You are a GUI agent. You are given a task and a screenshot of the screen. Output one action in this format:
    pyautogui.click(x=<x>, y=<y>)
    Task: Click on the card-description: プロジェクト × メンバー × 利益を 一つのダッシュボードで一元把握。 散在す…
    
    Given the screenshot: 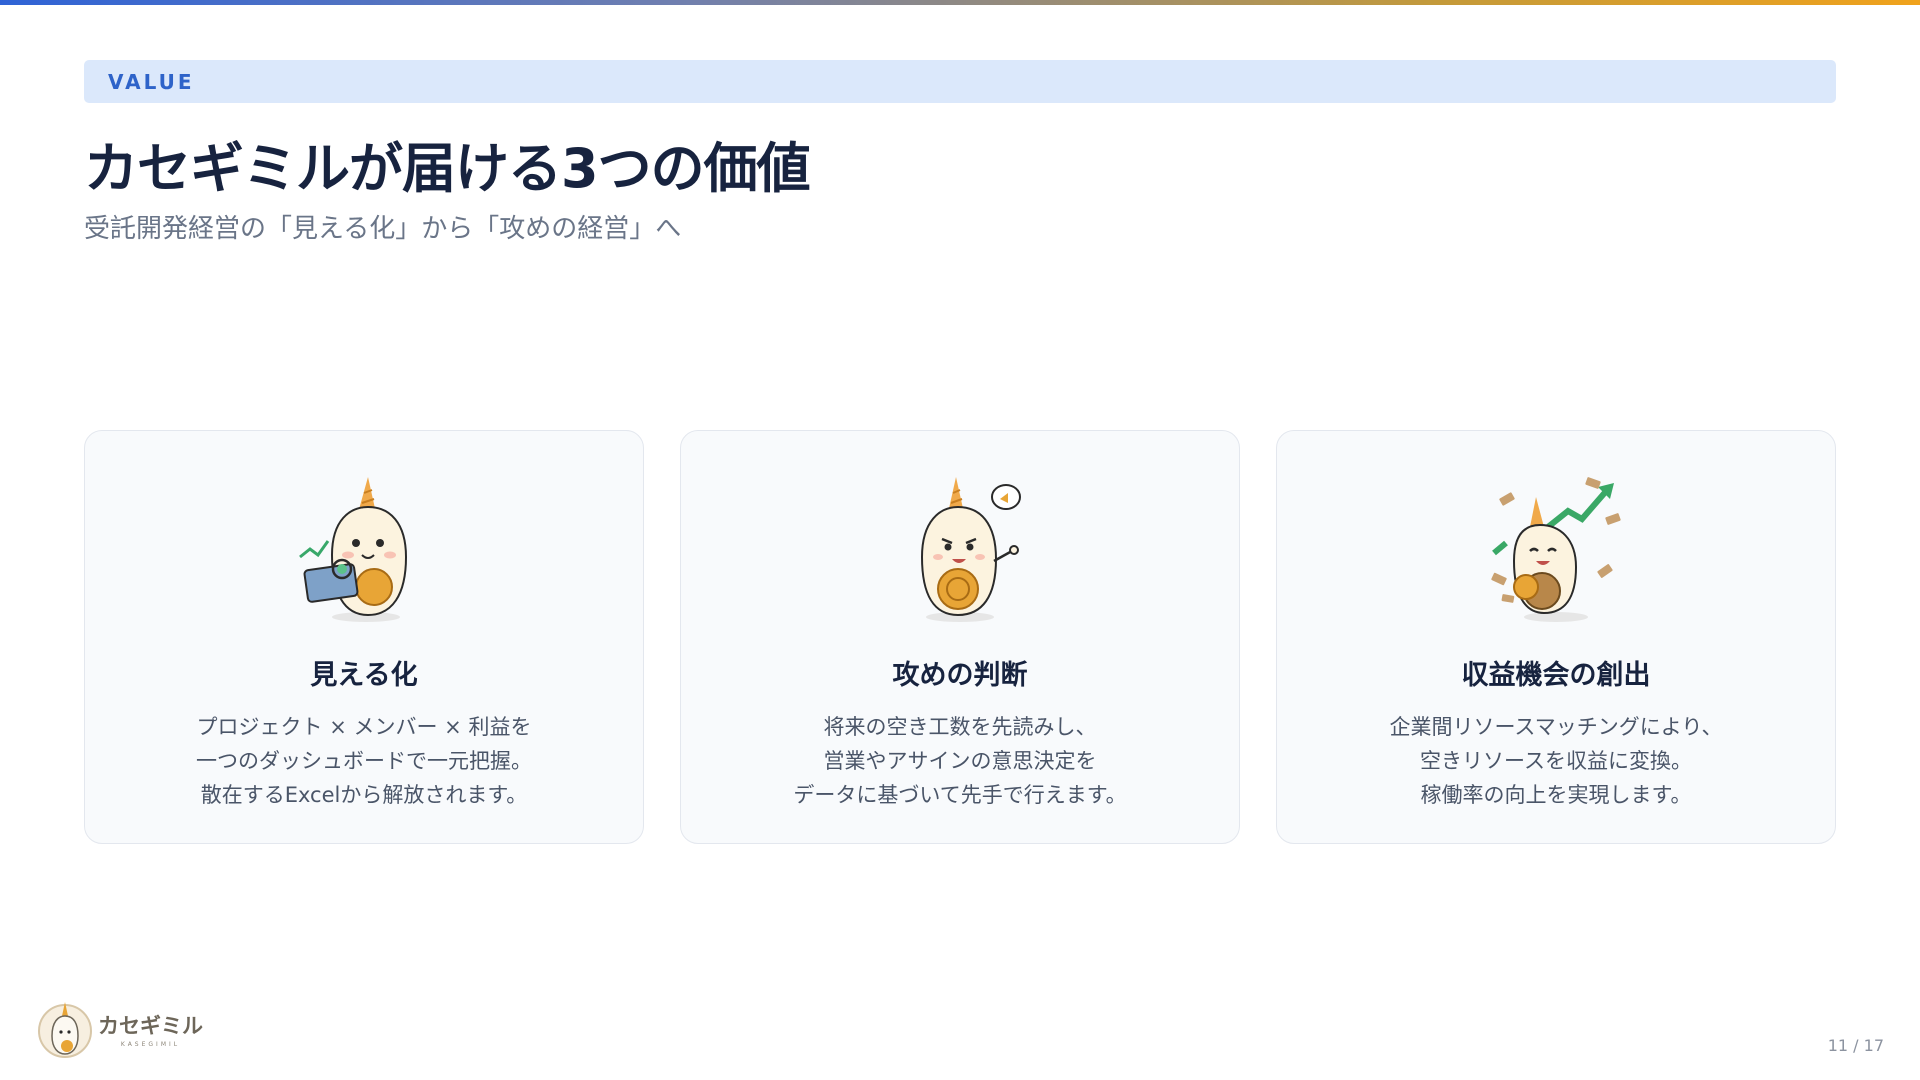 What is the action you would take?
    pyautogui.click(x=364, y=761)
    